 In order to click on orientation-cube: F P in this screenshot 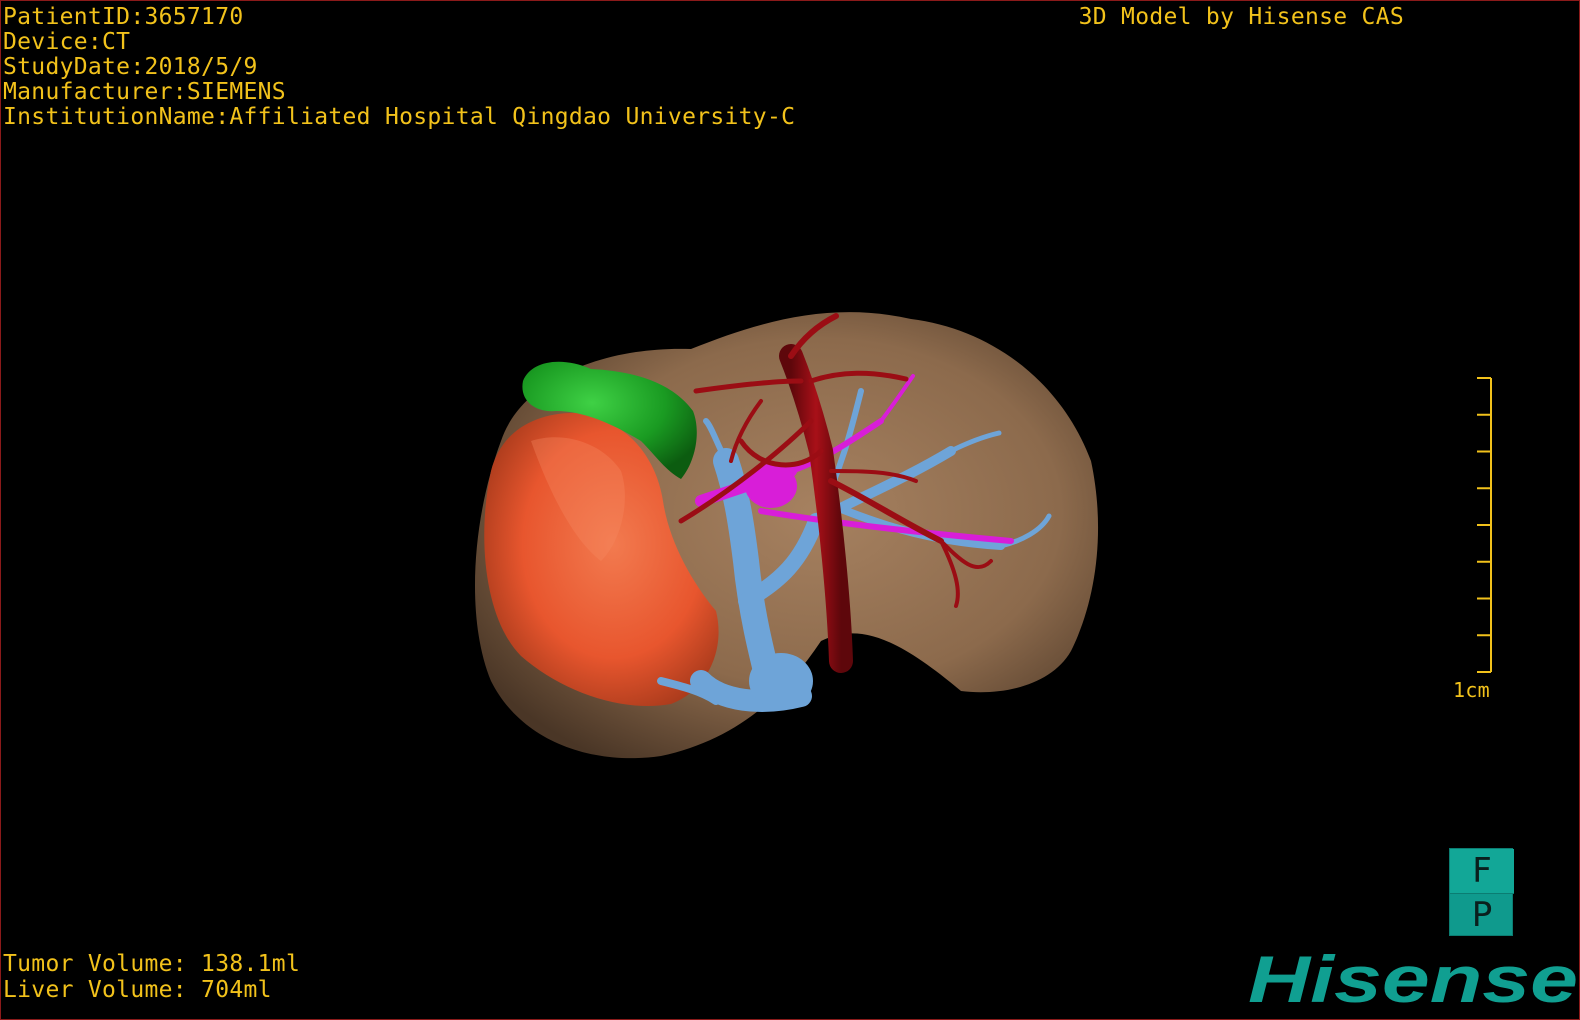, I will do `click(1481, 892)`.